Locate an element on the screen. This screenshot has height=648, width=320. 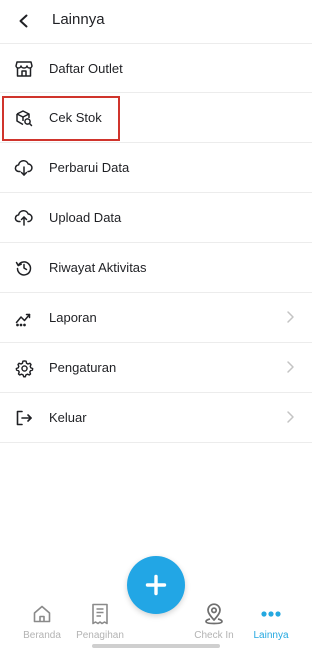
menu-item-laporan: Laporan is located at coordinates (156, 318).